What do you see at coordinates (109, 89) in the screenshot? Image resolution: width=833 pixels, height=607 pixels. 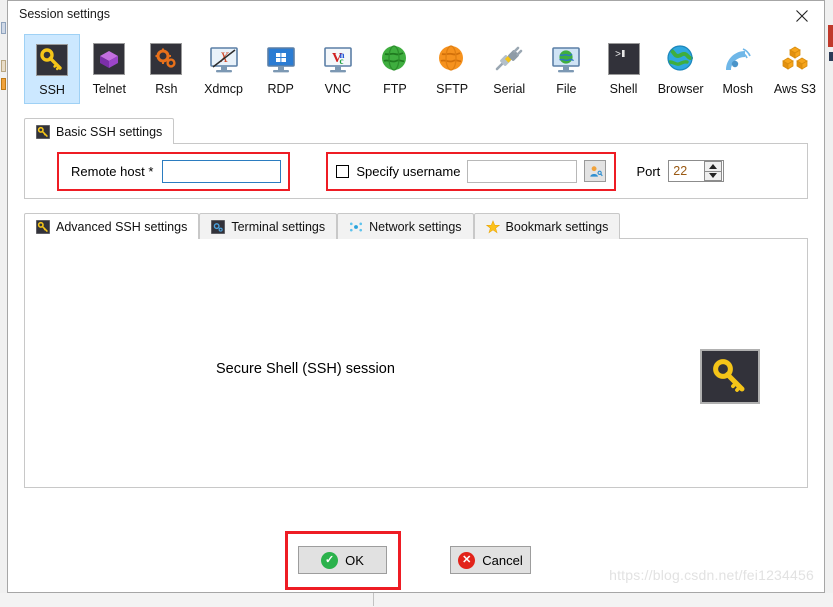 I see `session-type-label: Telnet` at bounding box center [109, 89].